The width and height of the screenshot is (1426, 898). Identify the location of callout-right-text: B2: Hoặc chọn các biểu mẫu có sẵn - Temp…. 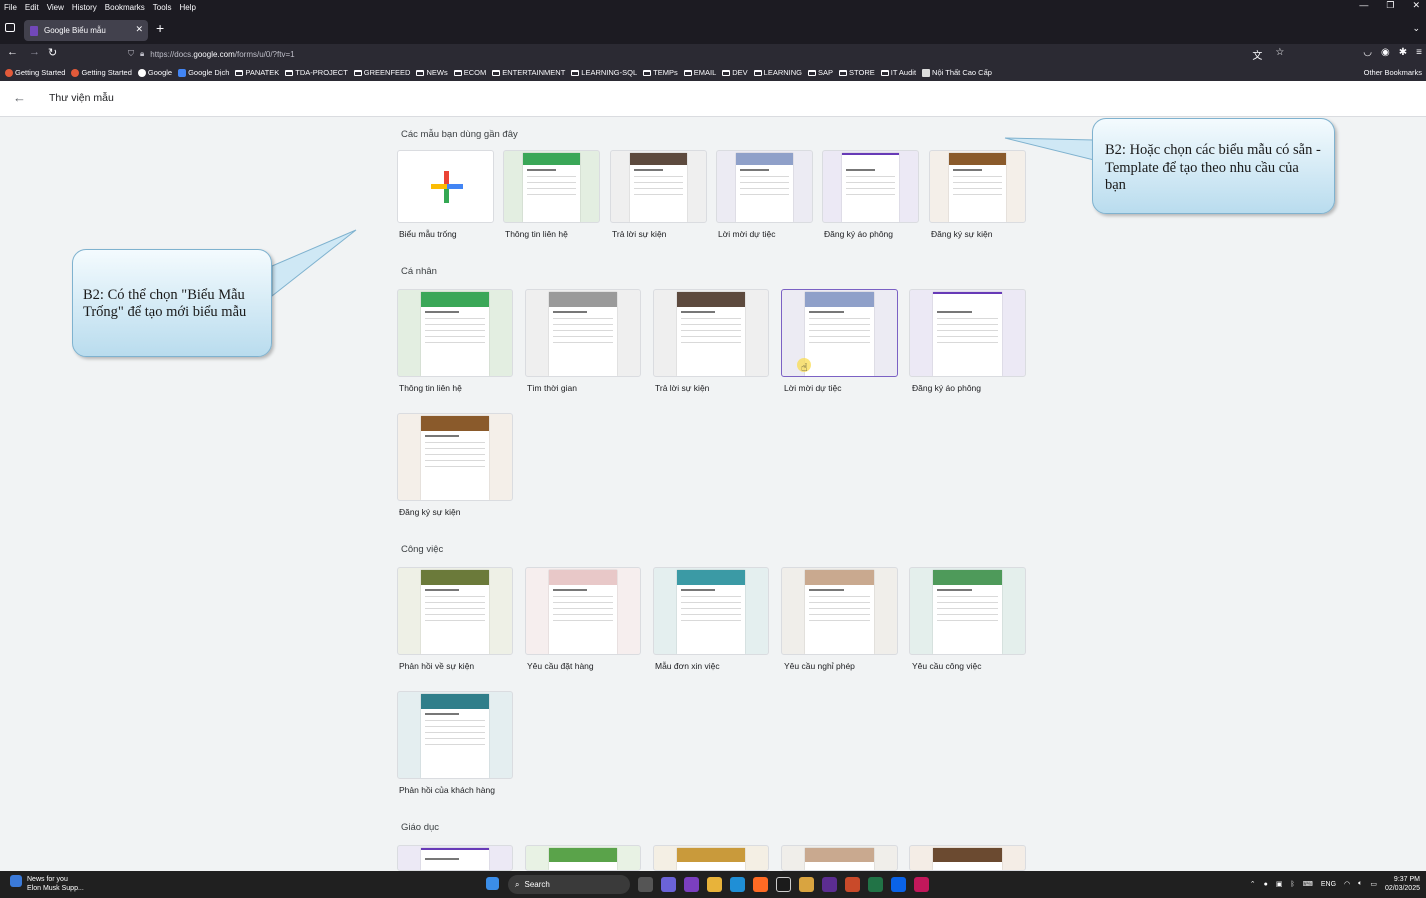
(1213, 167).